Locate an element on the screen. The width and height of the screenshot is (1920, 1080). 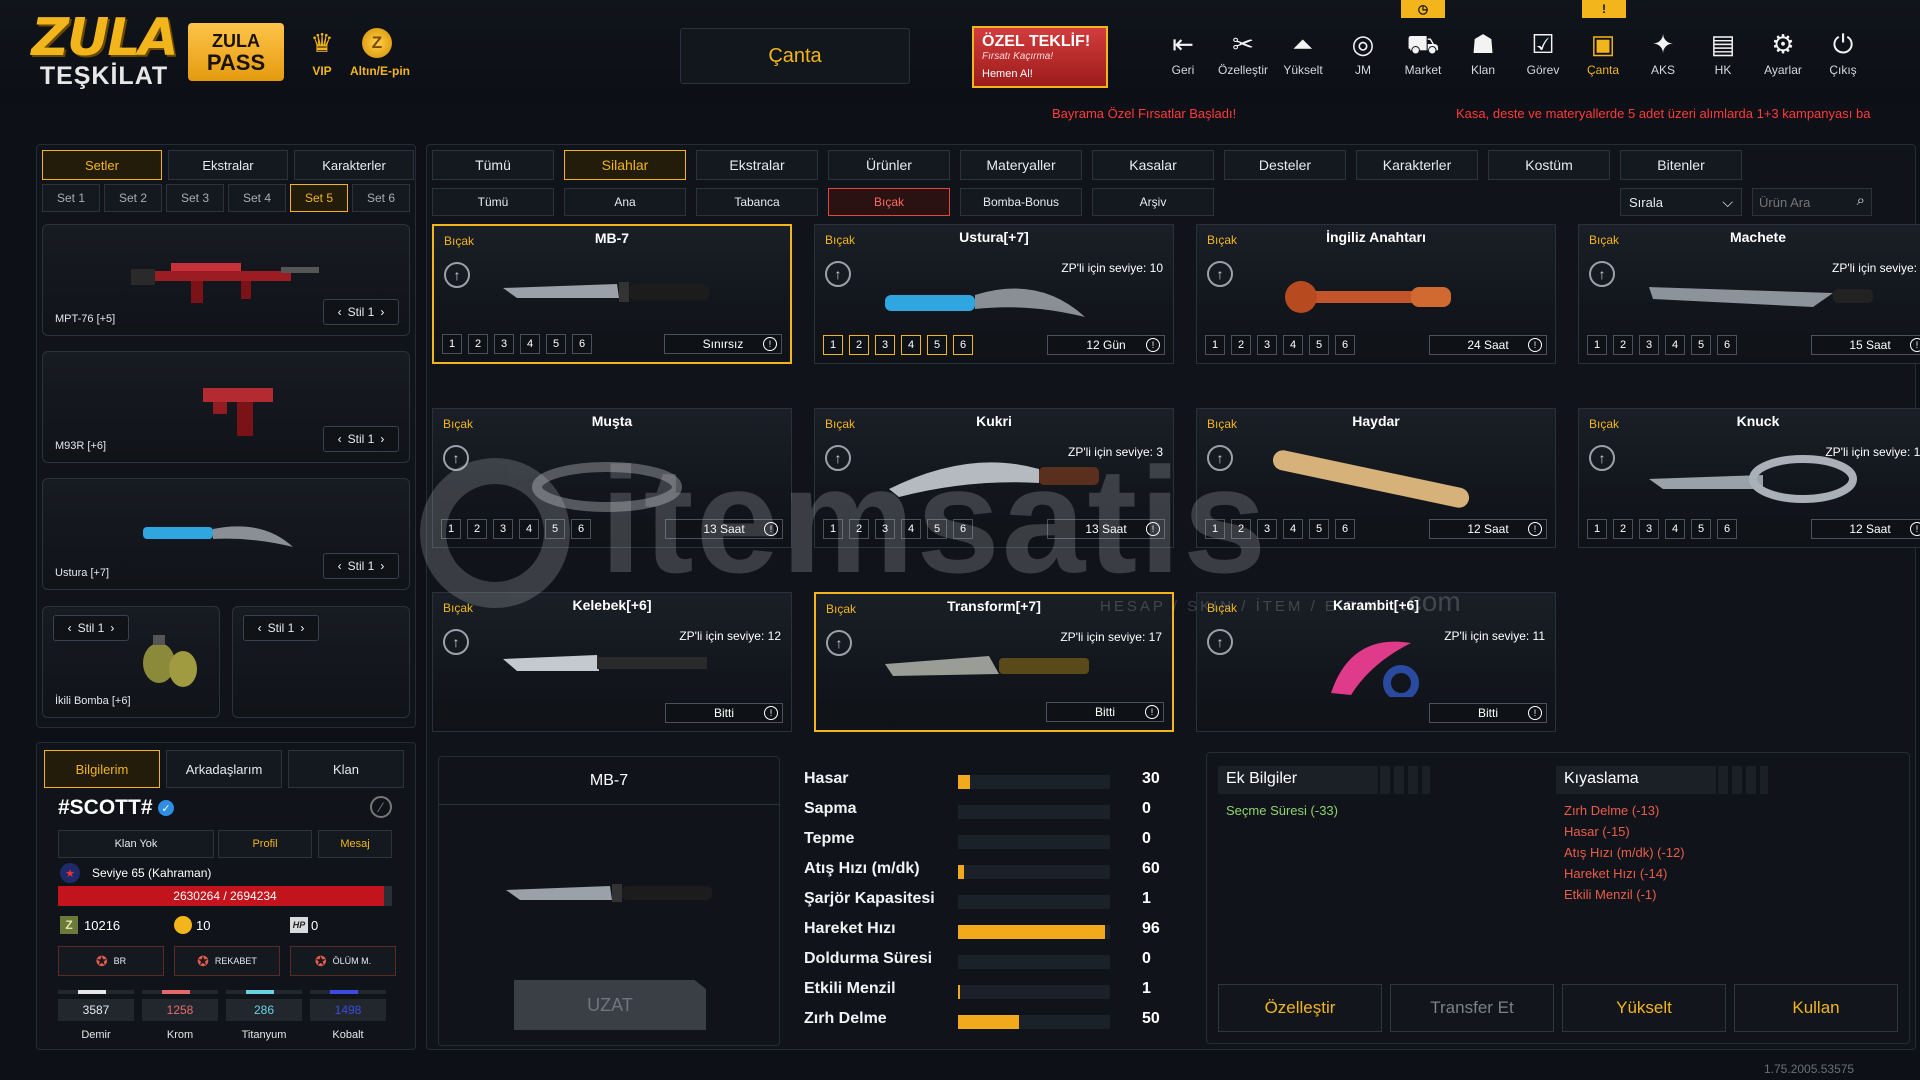
upgrade-button: Yükselt is located at coordinates (1644, 1008).